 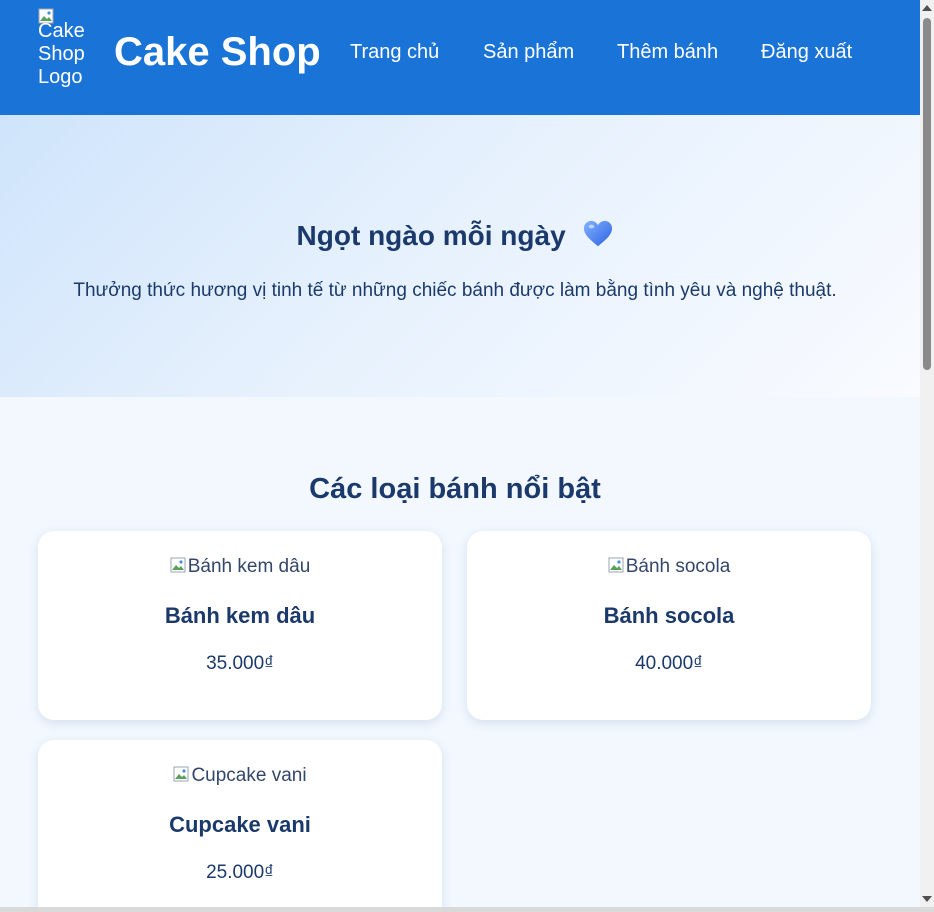 I want to click on nav-link-logout: Đăng xuất, so click(x=806, y=52).